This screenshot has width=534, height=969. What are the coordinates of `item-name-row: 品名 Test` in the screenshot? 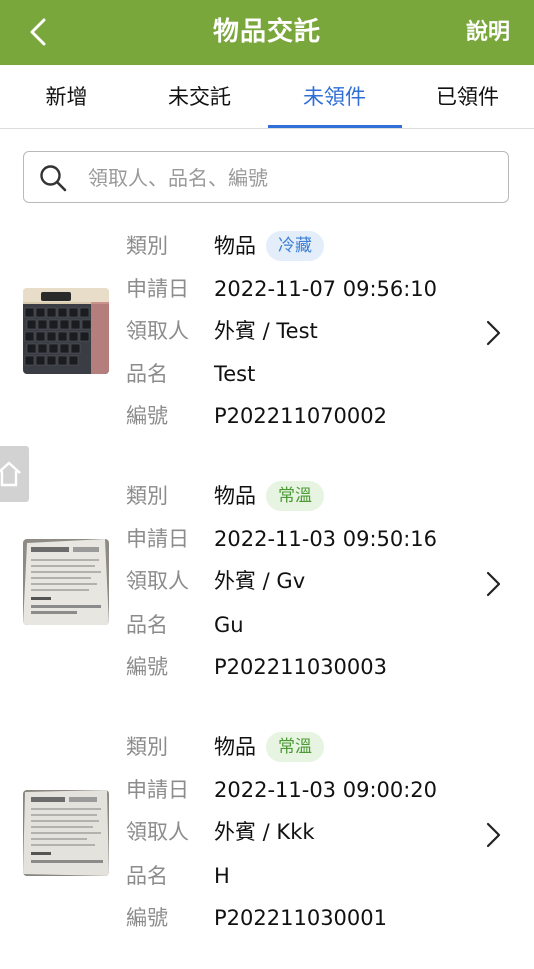 It's located at (190, 374).